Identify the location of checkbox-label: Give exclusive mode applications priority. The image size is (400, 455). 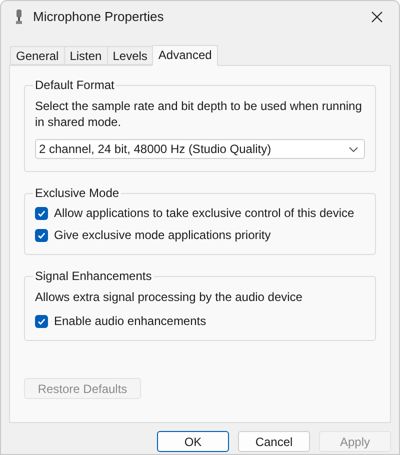
(162, 235).